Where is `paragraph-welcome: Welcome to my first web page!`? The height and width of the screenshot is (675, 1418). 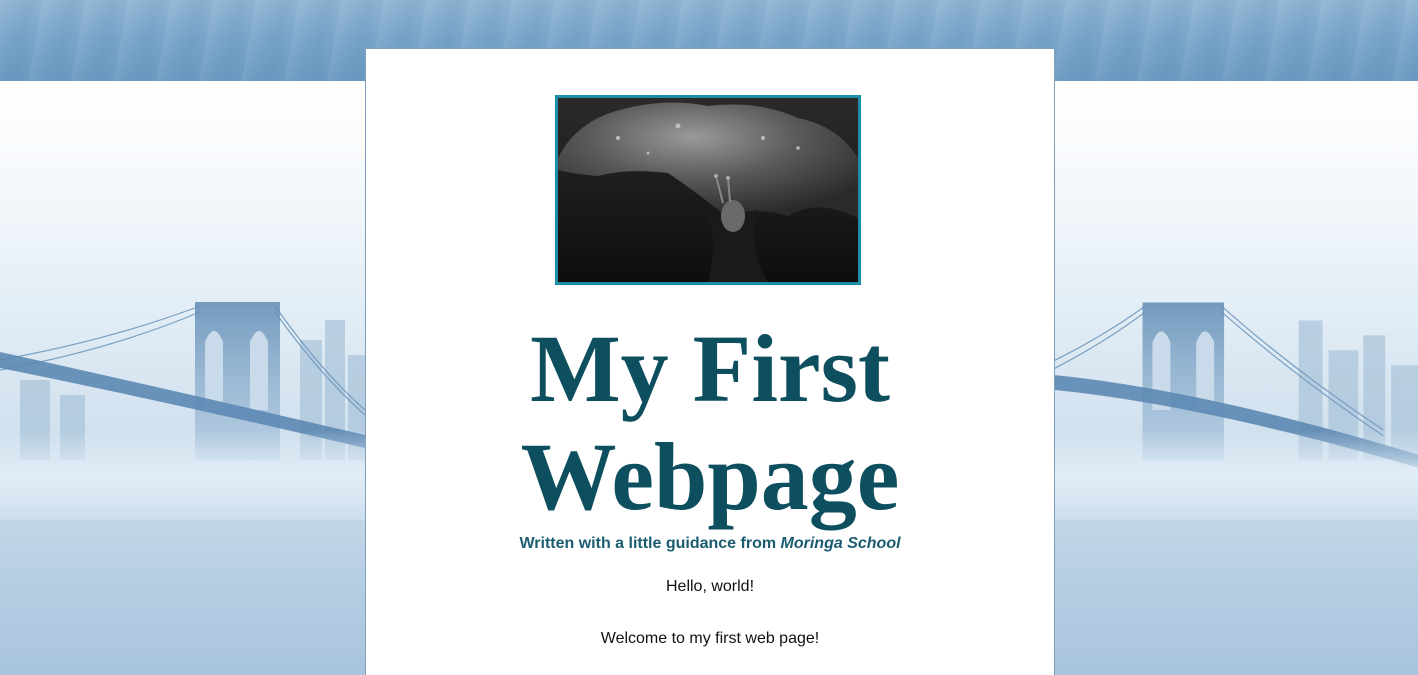 paragraph-welcome: Welcome to my first web page! is located at coordinates (710, 638).